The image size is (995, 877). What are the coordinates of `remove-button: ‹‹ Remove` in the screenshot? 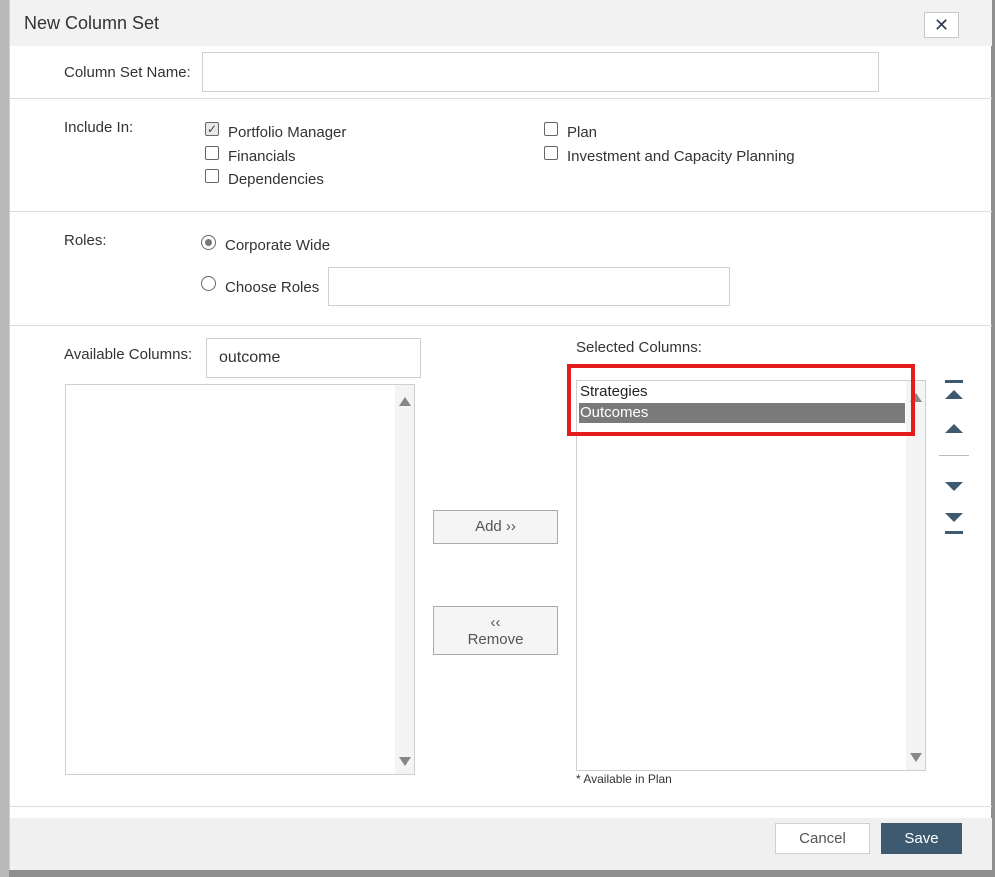 It's located at (495, 630).